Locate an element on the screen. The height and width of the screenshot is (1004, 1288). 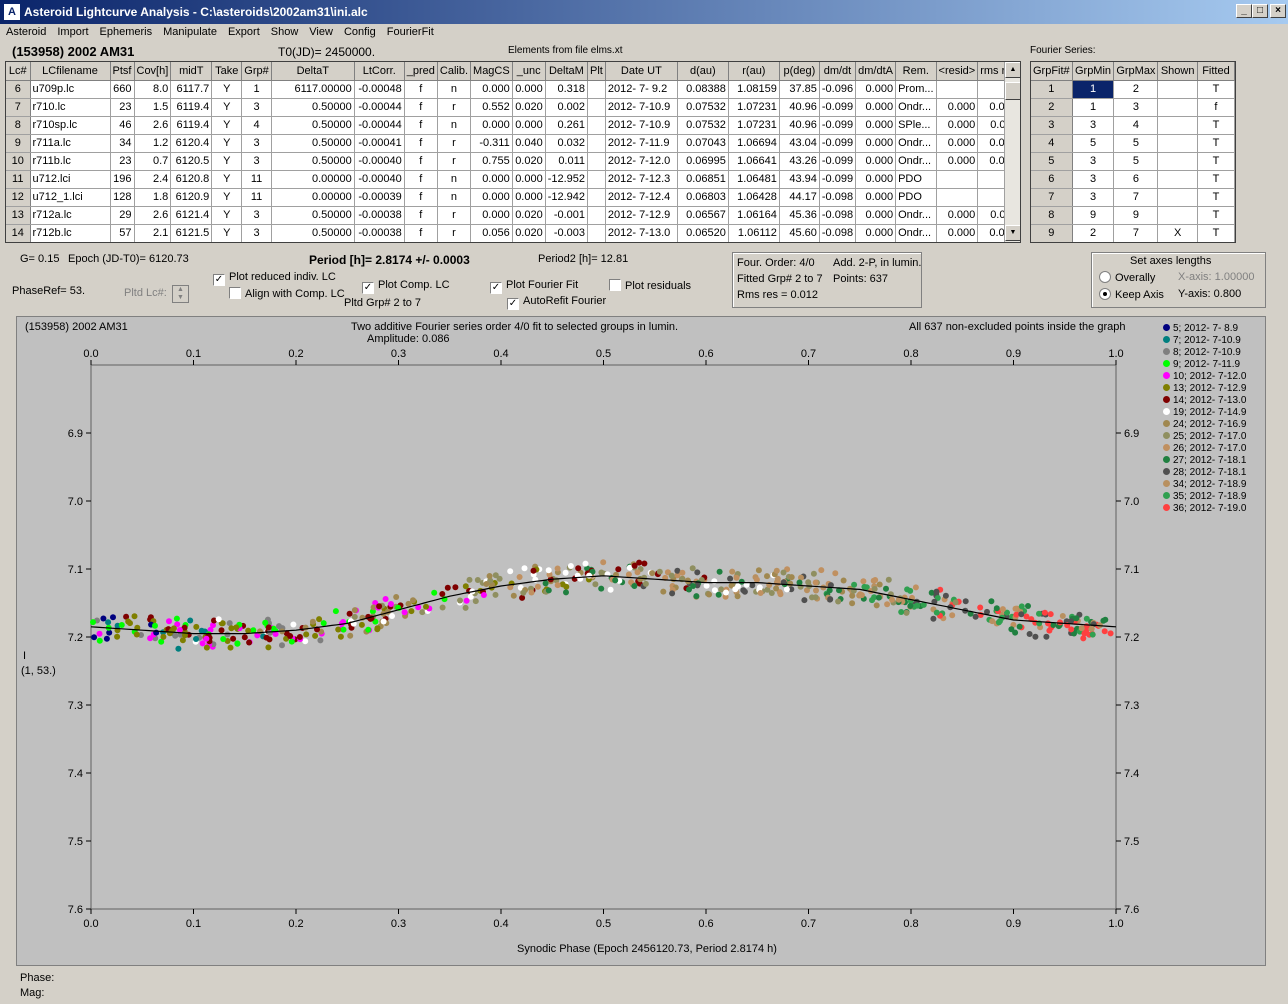
table-cell: 9 is located at coordinates (1136, 215).